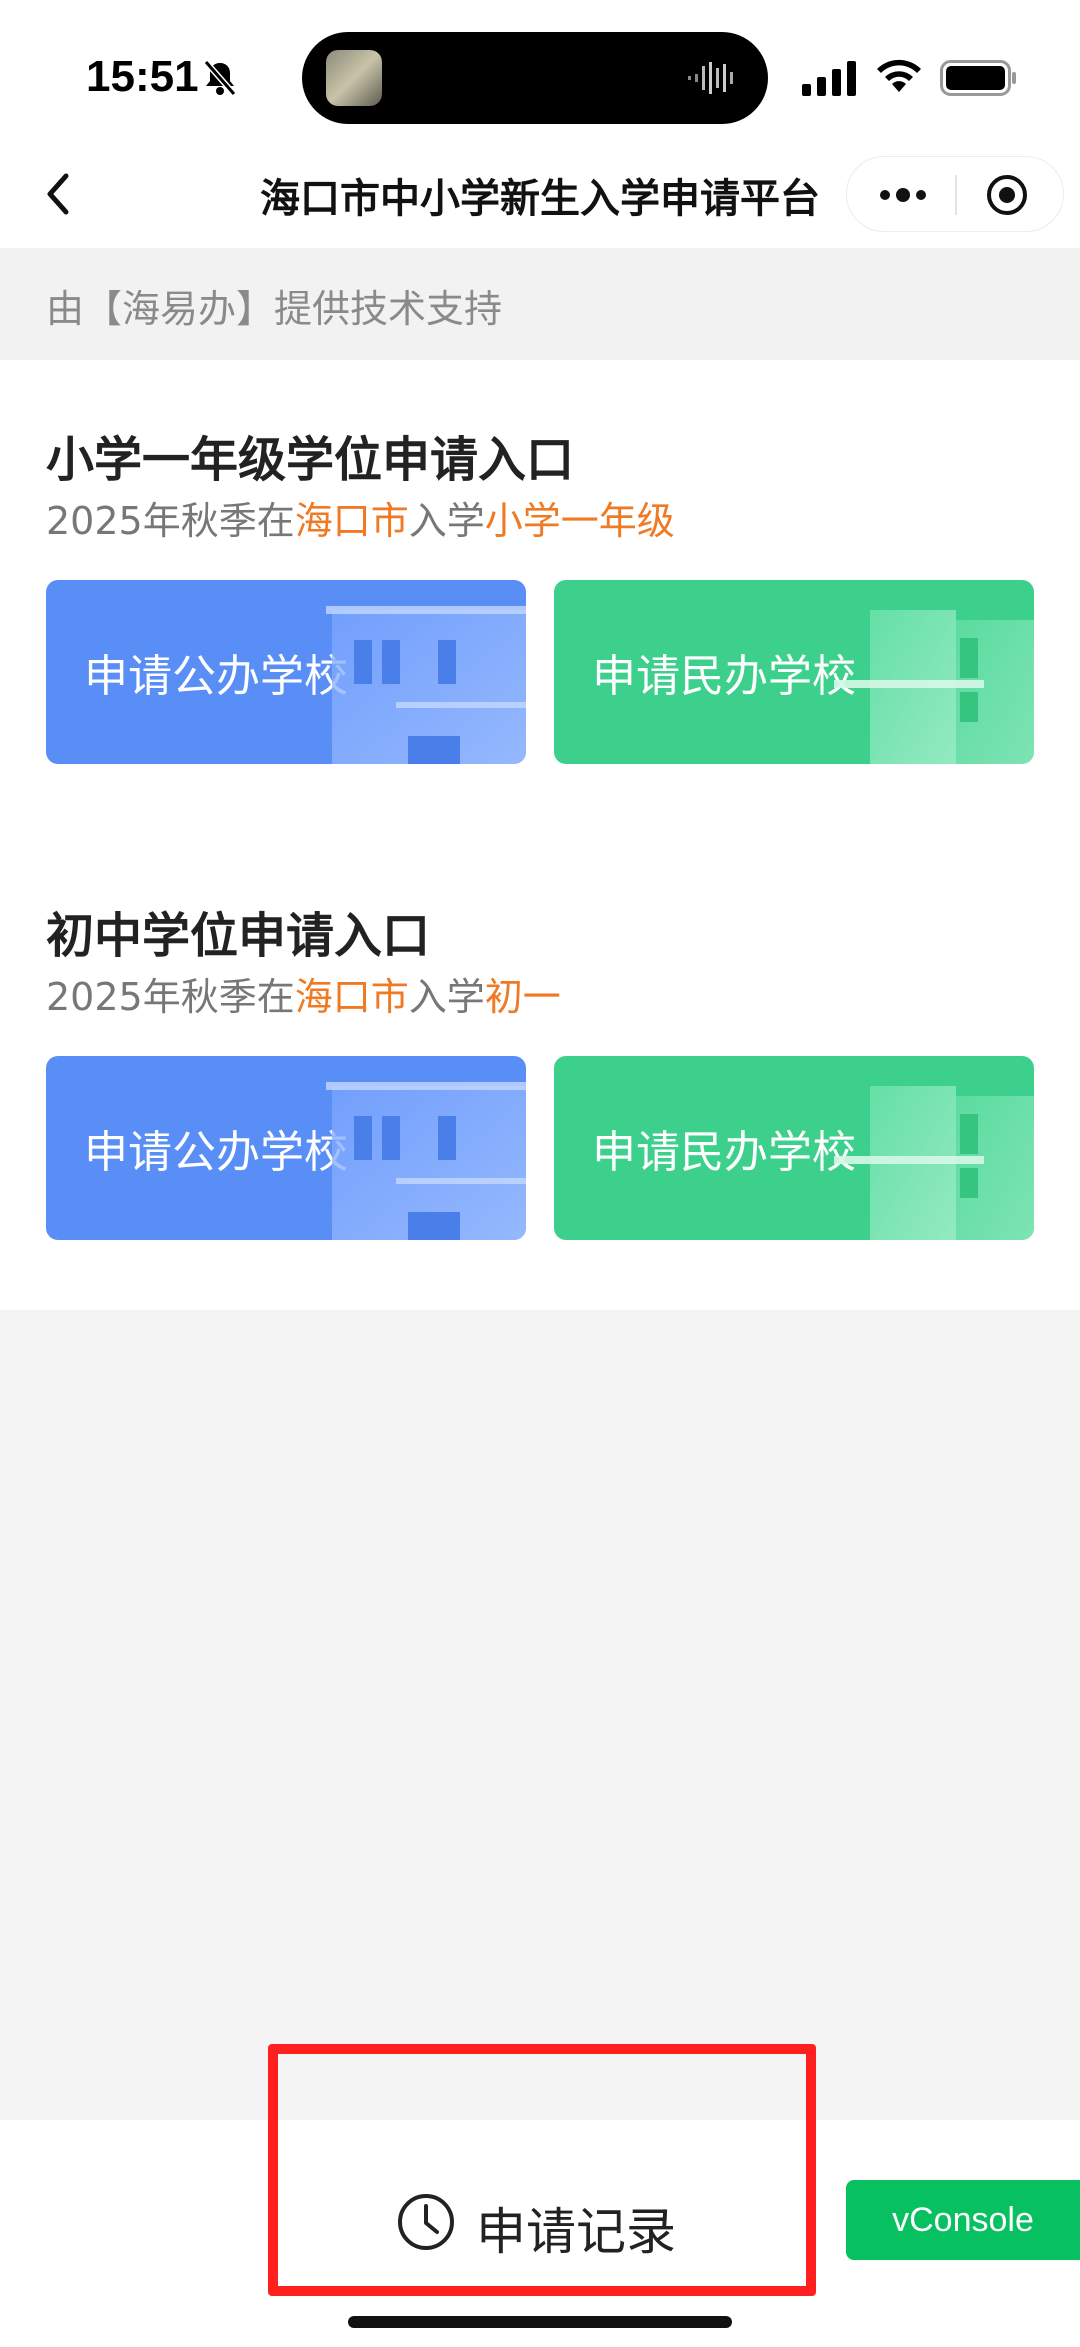 The width and height of the screenshot is (1080, 2347). What do you see at coordinates (61, 194) in the screenshot?
I see `back-icon` at bounding box center [61, 194].